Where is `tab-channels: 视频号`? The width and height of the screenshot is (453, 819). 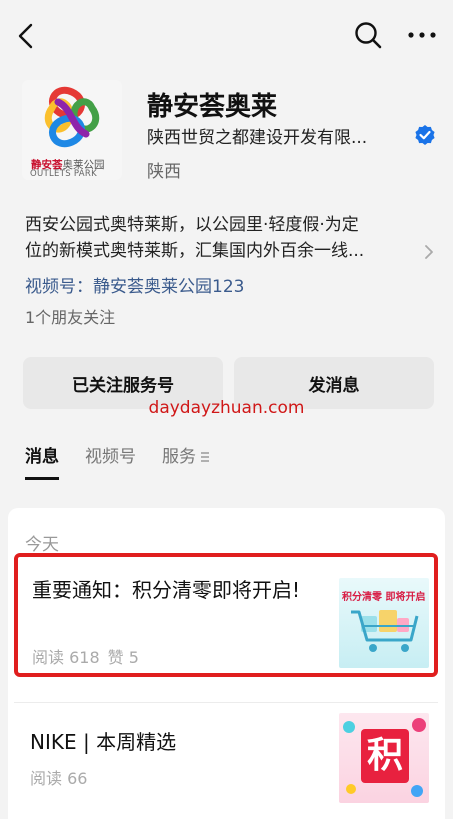 tab-channels: 视频号 is located at coordinates (110, 457).